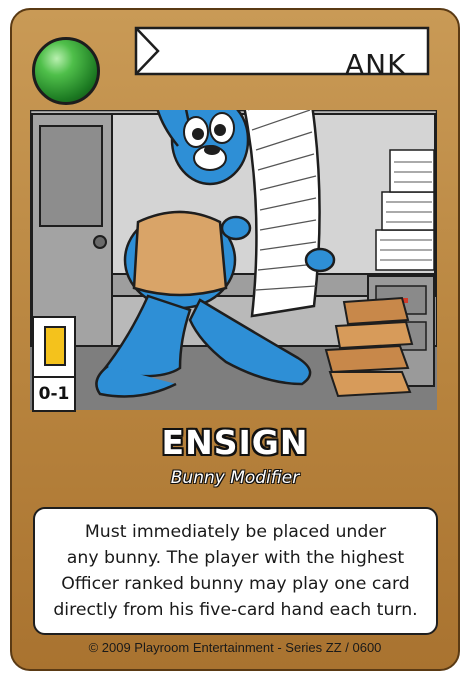 The height and width of the screenshot is (679, 470). I want to click on stat-value: 0-1, so click(54, 394).